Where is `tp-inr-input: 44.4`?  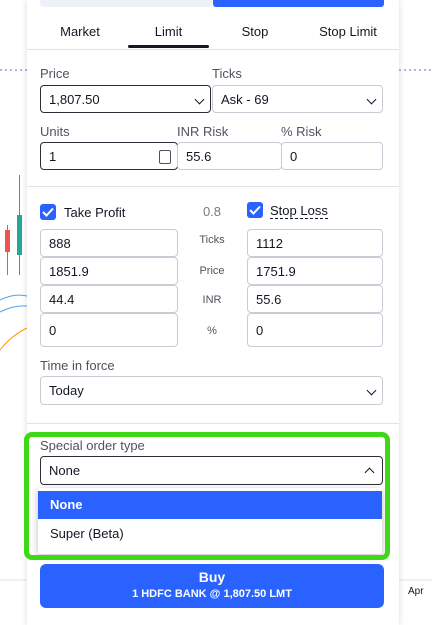
tp-inr-input: 44.4 is located at coordinates (109, 299).